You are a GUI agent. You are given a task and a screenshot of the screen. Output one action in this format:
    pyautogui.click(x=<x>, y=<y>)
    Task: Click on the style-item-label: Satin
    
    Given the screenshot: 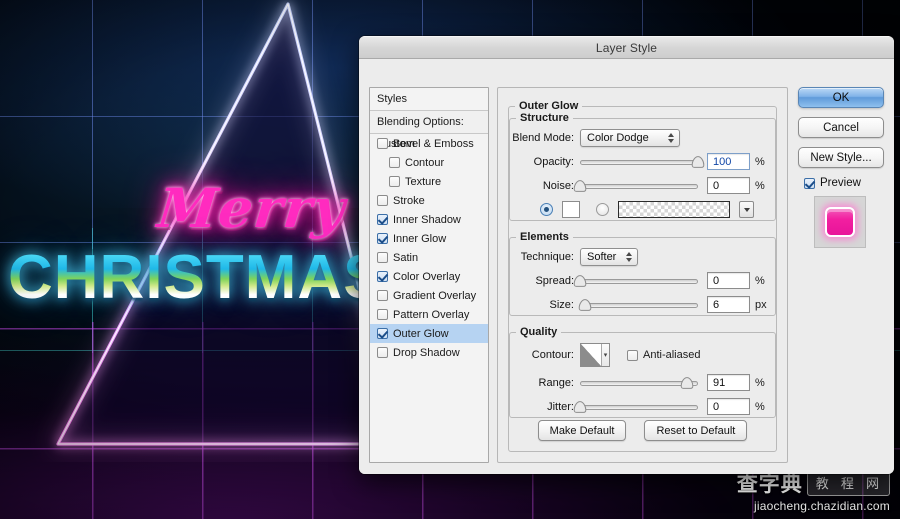 What is the action you would take?
    pyautogui.click(x=406, y=257)
    